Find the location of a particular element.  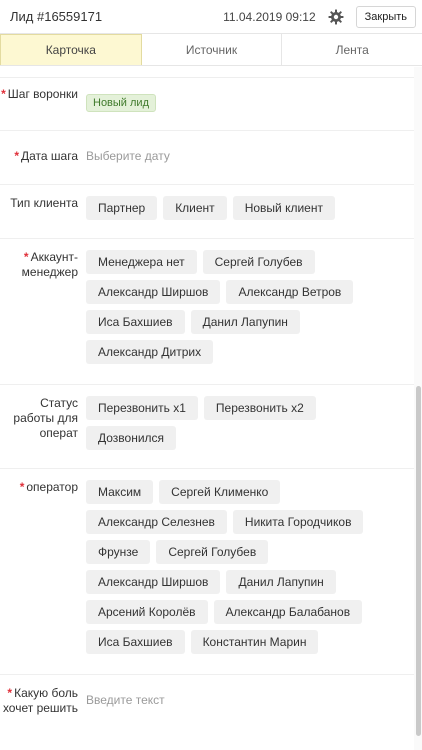

tab-card: Карточка is located at coordinates (71, 49).